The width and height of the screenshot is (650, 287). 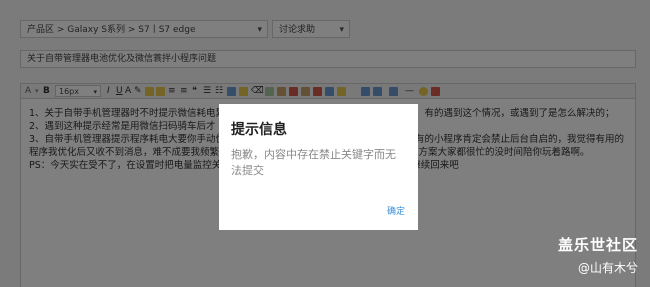 I want to click on dialog-message: 抱歉，内容中存在禁止关键字而无法提交, so click(x=313, y=162).